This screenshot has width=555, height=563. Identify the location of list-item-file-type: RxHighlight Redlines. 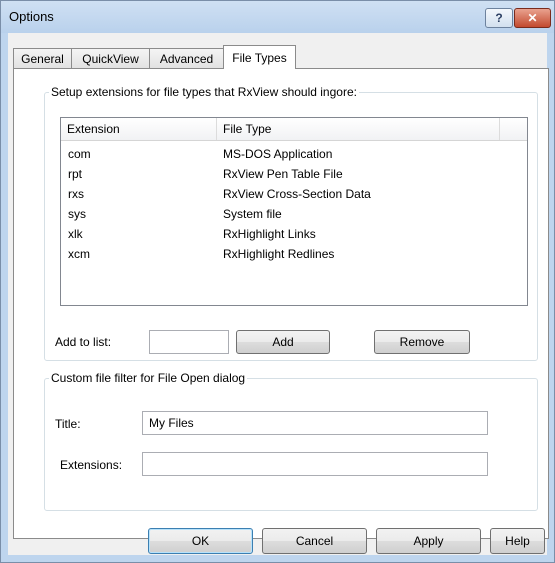
(279, 254).